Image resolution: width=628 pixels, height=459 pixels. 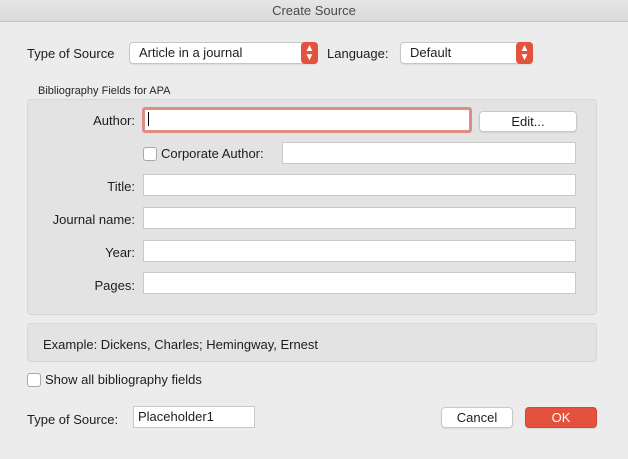 What do you see at coordinates (212, 153) in the screenshot?
I see `corporate-author-label: Corporate Author:` at bounding box center [212, 153].